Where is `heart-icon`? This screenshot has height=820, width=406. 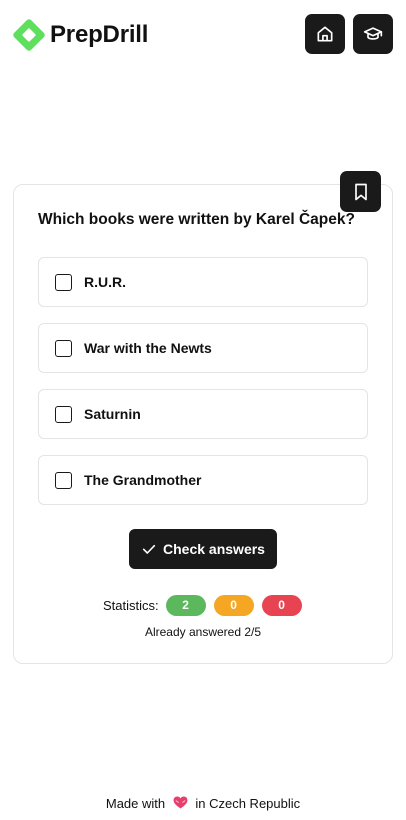
heart-icon is located at coordinates (180, 802).